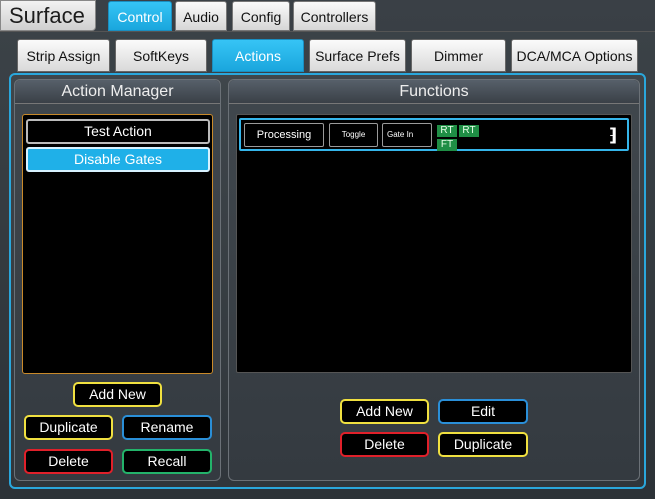  What do you see at coordinates (118, 159) in the screenshot?
I see `action-item-disable-gates: Disable Gates` at bounding box center [118, 159].